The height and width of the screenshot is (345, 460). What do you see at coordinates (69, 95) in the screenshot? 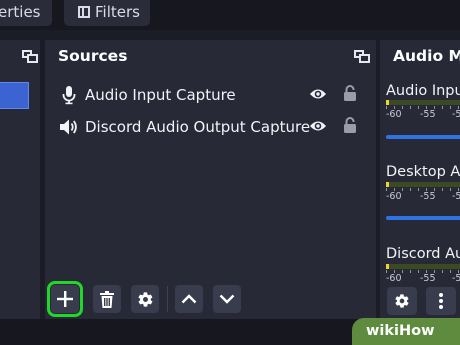
I see `microphone-icon` at bounding box center [69, 95].